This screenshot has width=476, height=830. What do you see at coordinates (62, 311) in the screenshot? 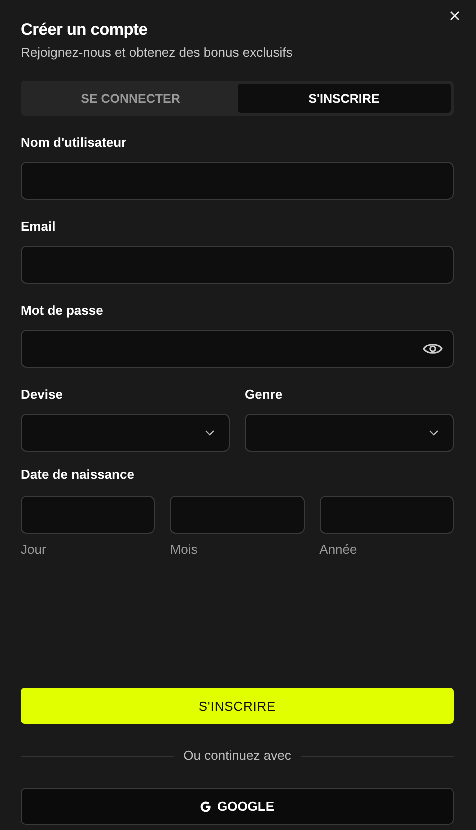
I see `field-label: Mot de passe` at bounding box center [62, 311].